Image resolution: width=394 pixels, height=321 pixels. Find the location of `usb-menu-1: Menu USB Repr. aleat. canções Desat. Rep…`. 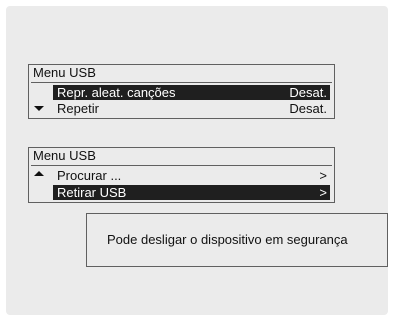

usb-menu-1: Menu USB Repr. aleat. canções Desat. Rep… is located at coordinates (181, 91).